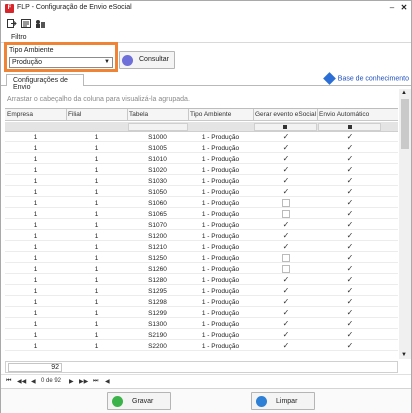 Image resolution: width=412 pixels, height=413 pixels. Describe the element at coordinates (201, 170) in the screenshot. I see `table-row: 1 1 S1020 1 - Produção ✓ ✓` at that location.